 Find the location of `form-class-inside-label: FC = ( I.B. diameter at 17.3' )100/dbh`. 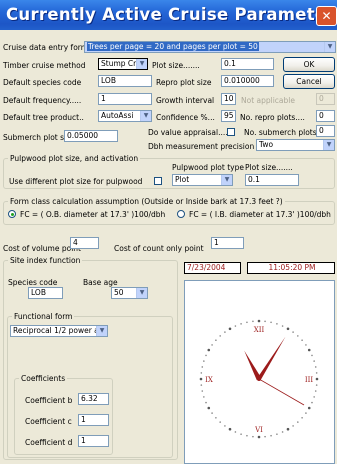

form-class-inside-label: FC = ( I.B. diameter at 17.3' )100/dbh is located at coordinates (260, 214).